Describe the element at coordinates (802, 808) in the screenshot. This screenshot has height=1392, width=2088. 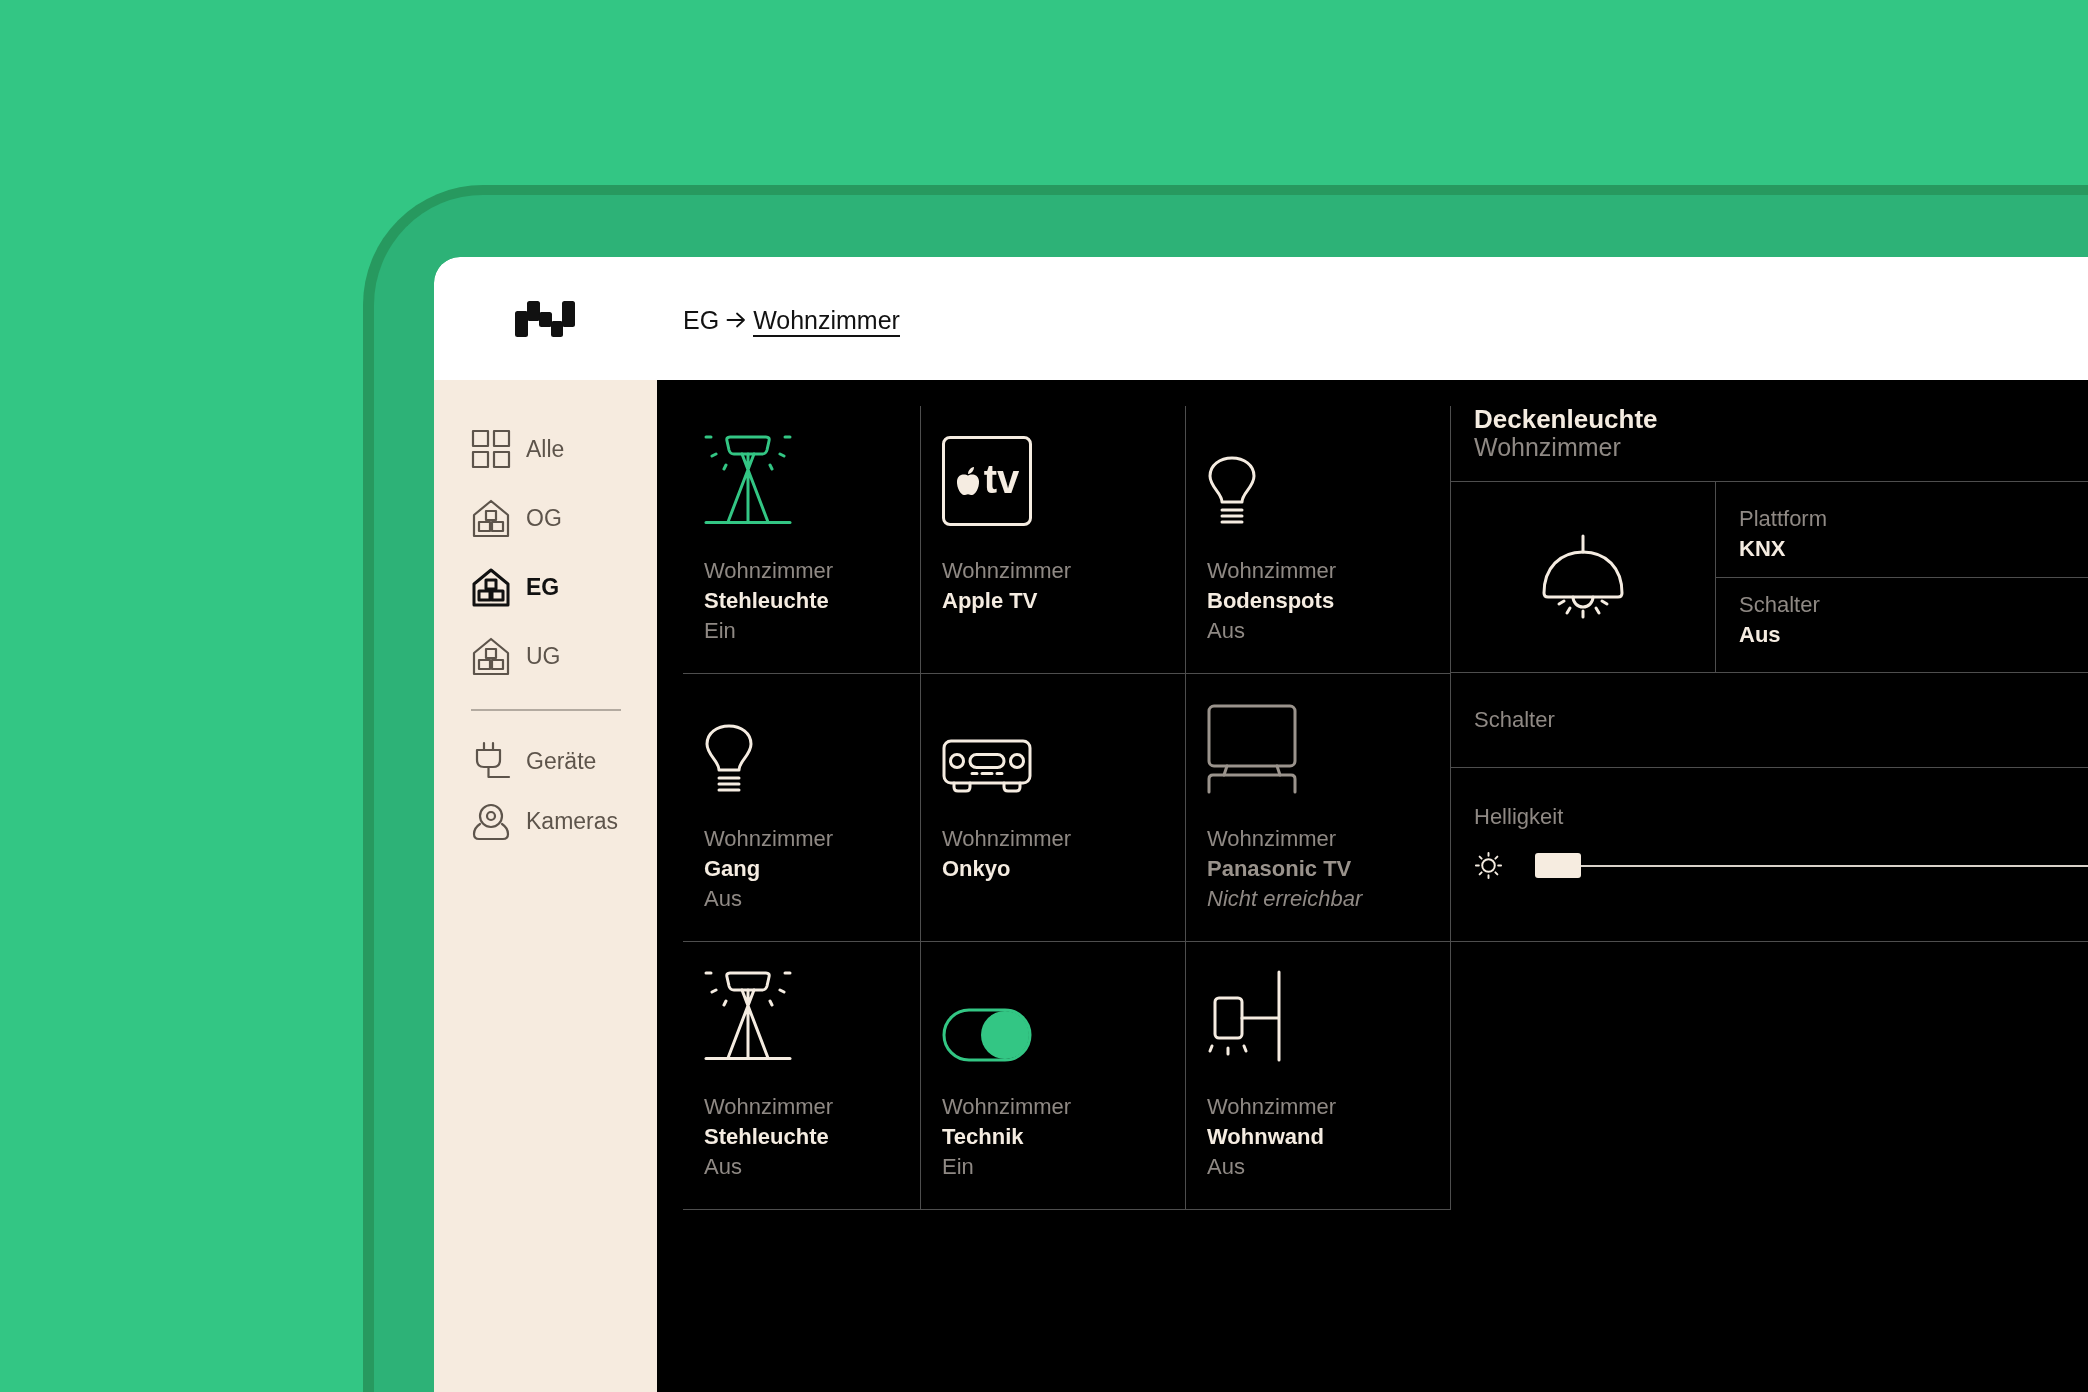
I see `device-tile: Wohnzimmer Gang Aus` at that location.